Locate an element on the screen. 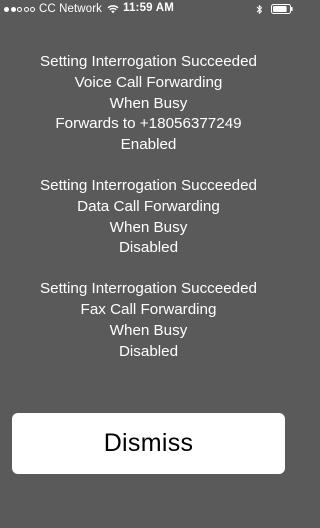 The image size is (320, 528). status-bar: CC Network 11:59 AM is located at coordinates (148, 9).